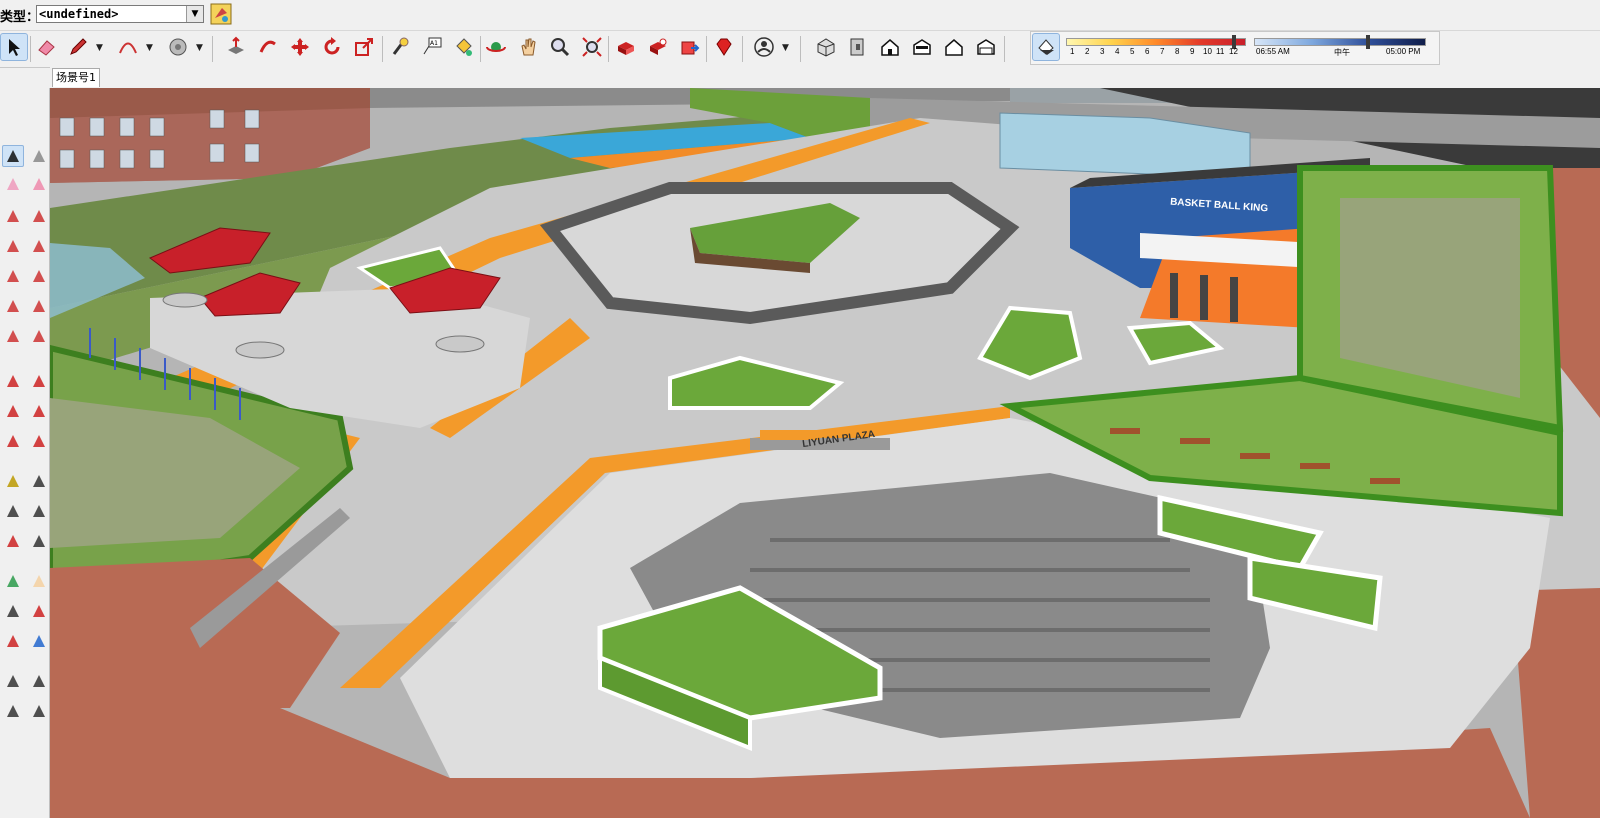 This screenshot has width=1600, height=818. What do you see at coordinates (1342, 52) in the screenshot?
I see `time-mid-label: 中午` at bounding box center [1342, 52].